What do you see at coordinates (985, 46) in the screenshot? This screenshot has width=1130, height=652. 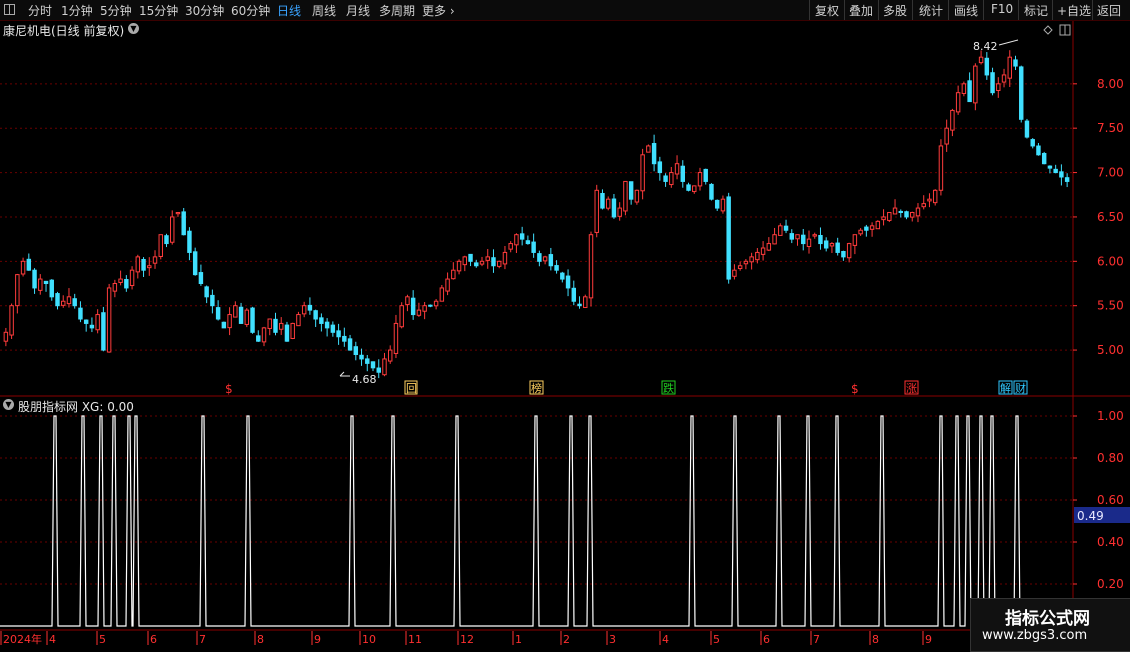 I see `high-label: 8.42` at bounding box center [985, 46].